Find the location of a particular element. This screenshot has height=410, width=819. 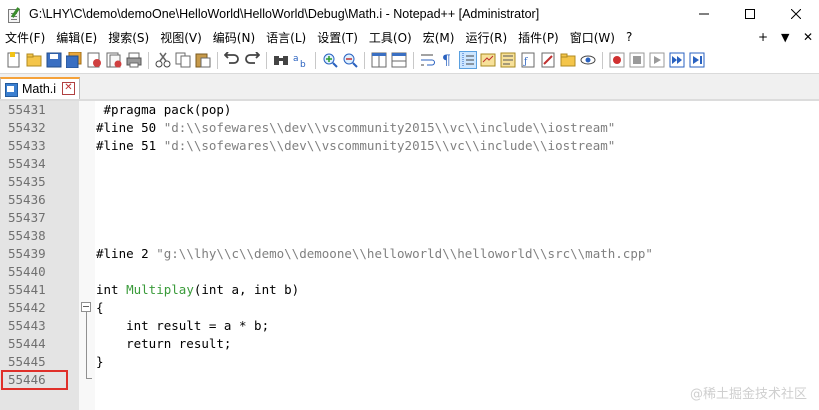

sync-horizontal-icon is located at coordinates (399, 60).